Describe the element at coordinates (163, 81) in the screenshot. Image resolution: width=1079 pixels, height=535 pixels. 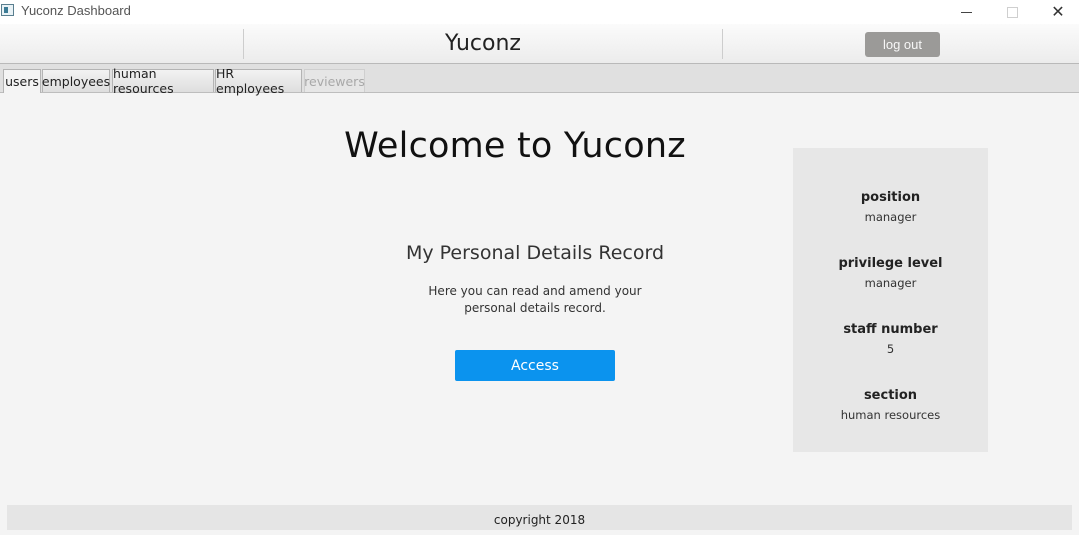
I see `tab-human-resources: human resources` at that location.